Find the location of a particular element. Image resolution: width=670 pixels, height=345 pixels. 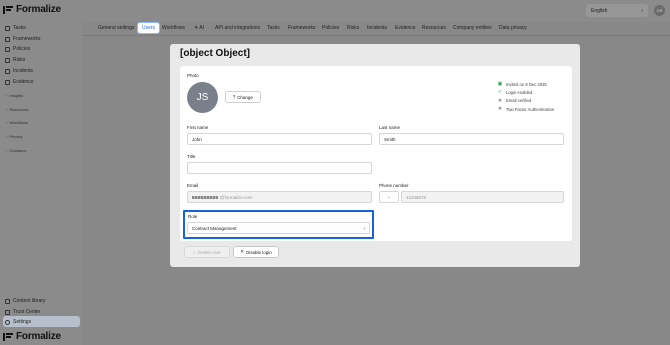

sidebar-item-label: Trust Center is located at coordinates (27, 312).